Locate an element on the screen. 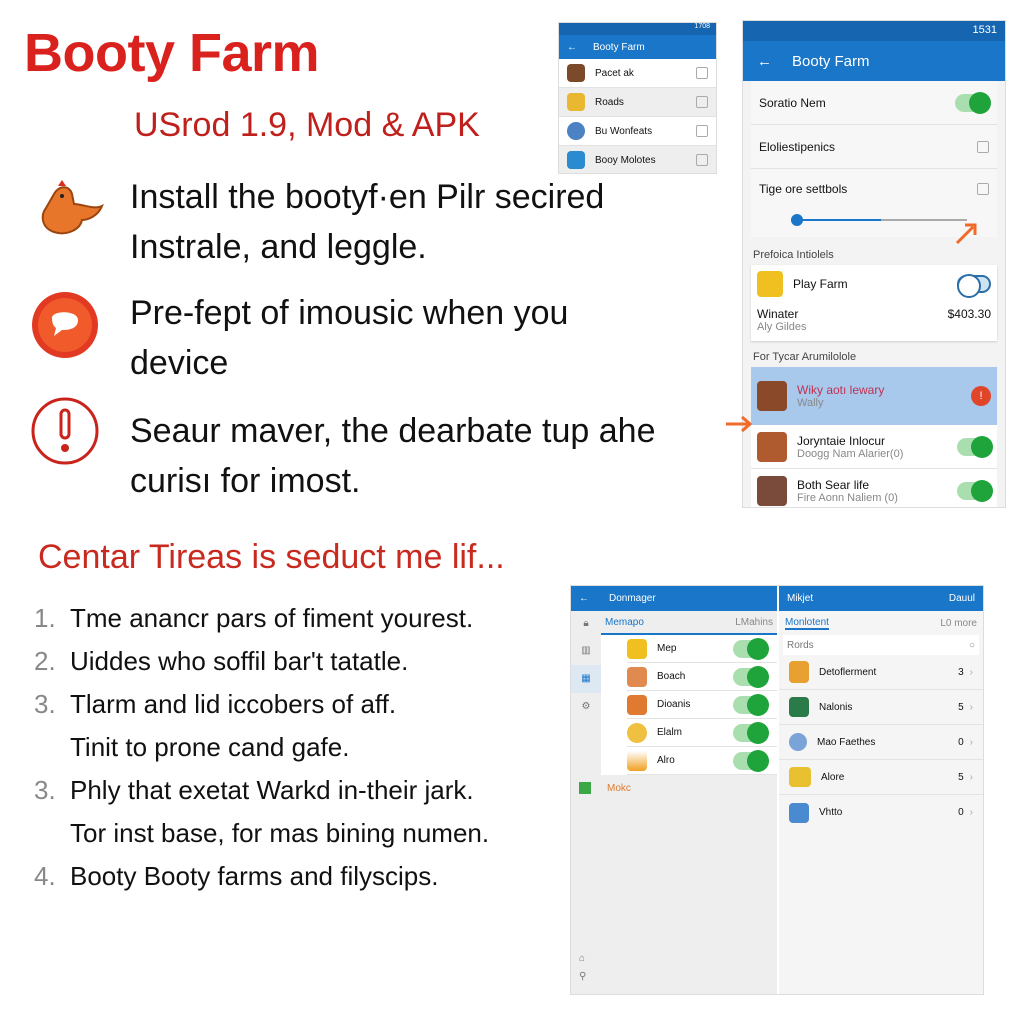  list-item: Elalm is located at coordinates (702, 733).